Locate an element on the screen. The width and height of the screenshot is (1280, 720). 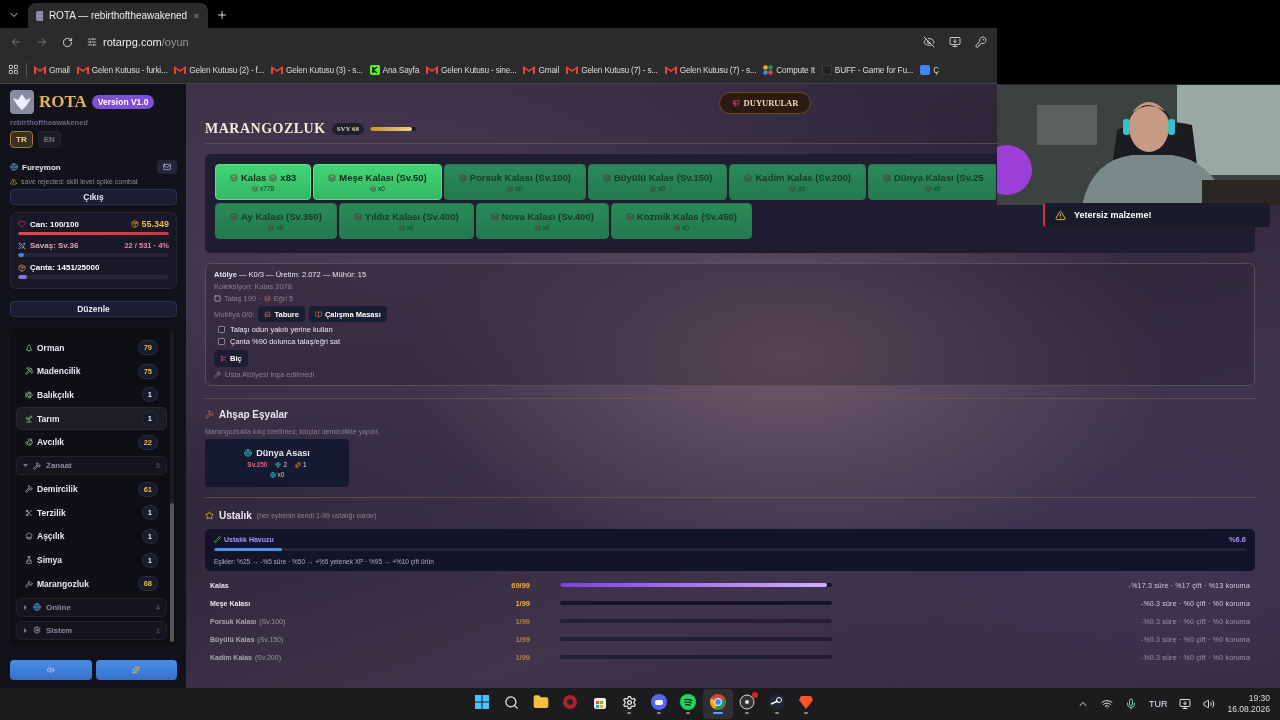
browser-icon is located at coordinates (717, 702).